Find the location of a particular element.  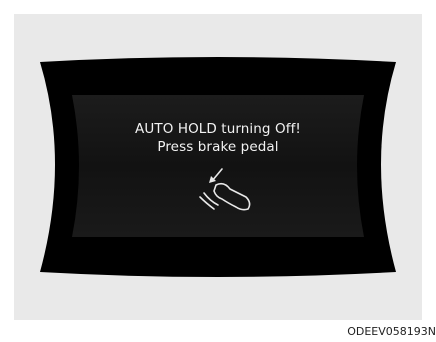

warning-message-line2: Press brake pedal is located at coordinates (218, 147).